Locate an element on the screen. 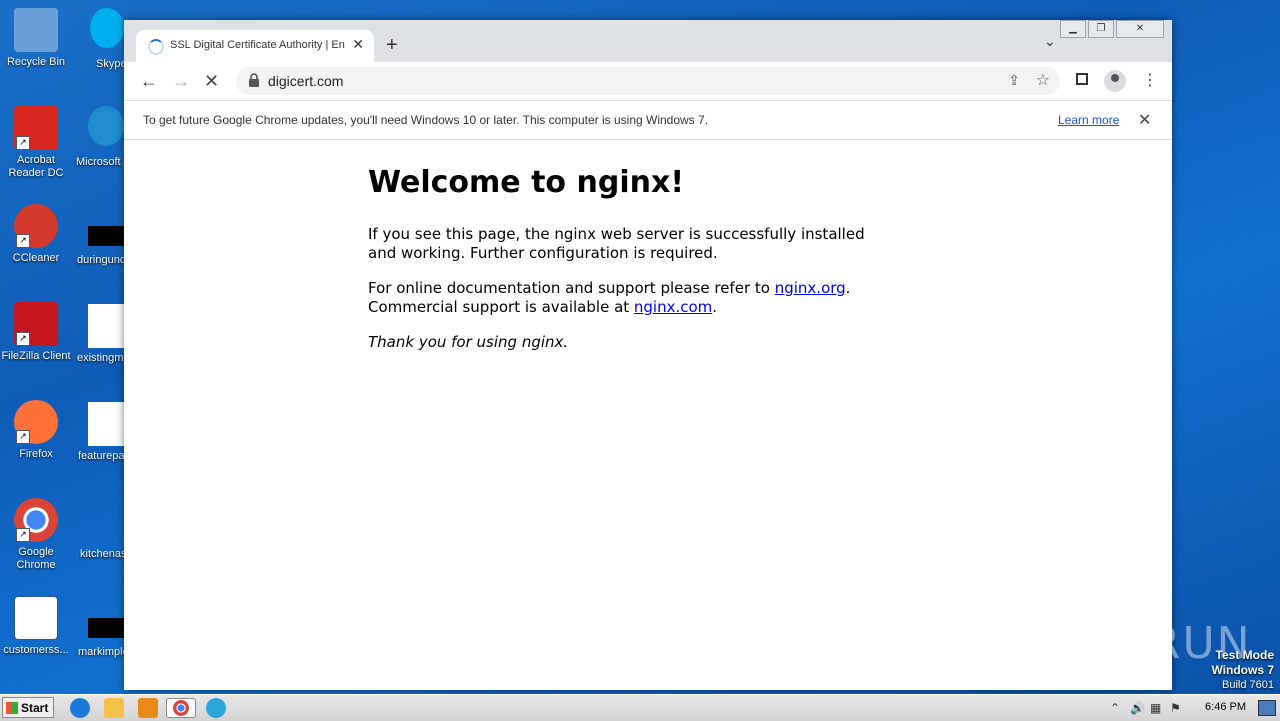 Image resolution: width=1280 pixels, height=721 pixels. filezilla-desktop-icon: ↗ FileZilla Client is located at coordinates (36, 332).